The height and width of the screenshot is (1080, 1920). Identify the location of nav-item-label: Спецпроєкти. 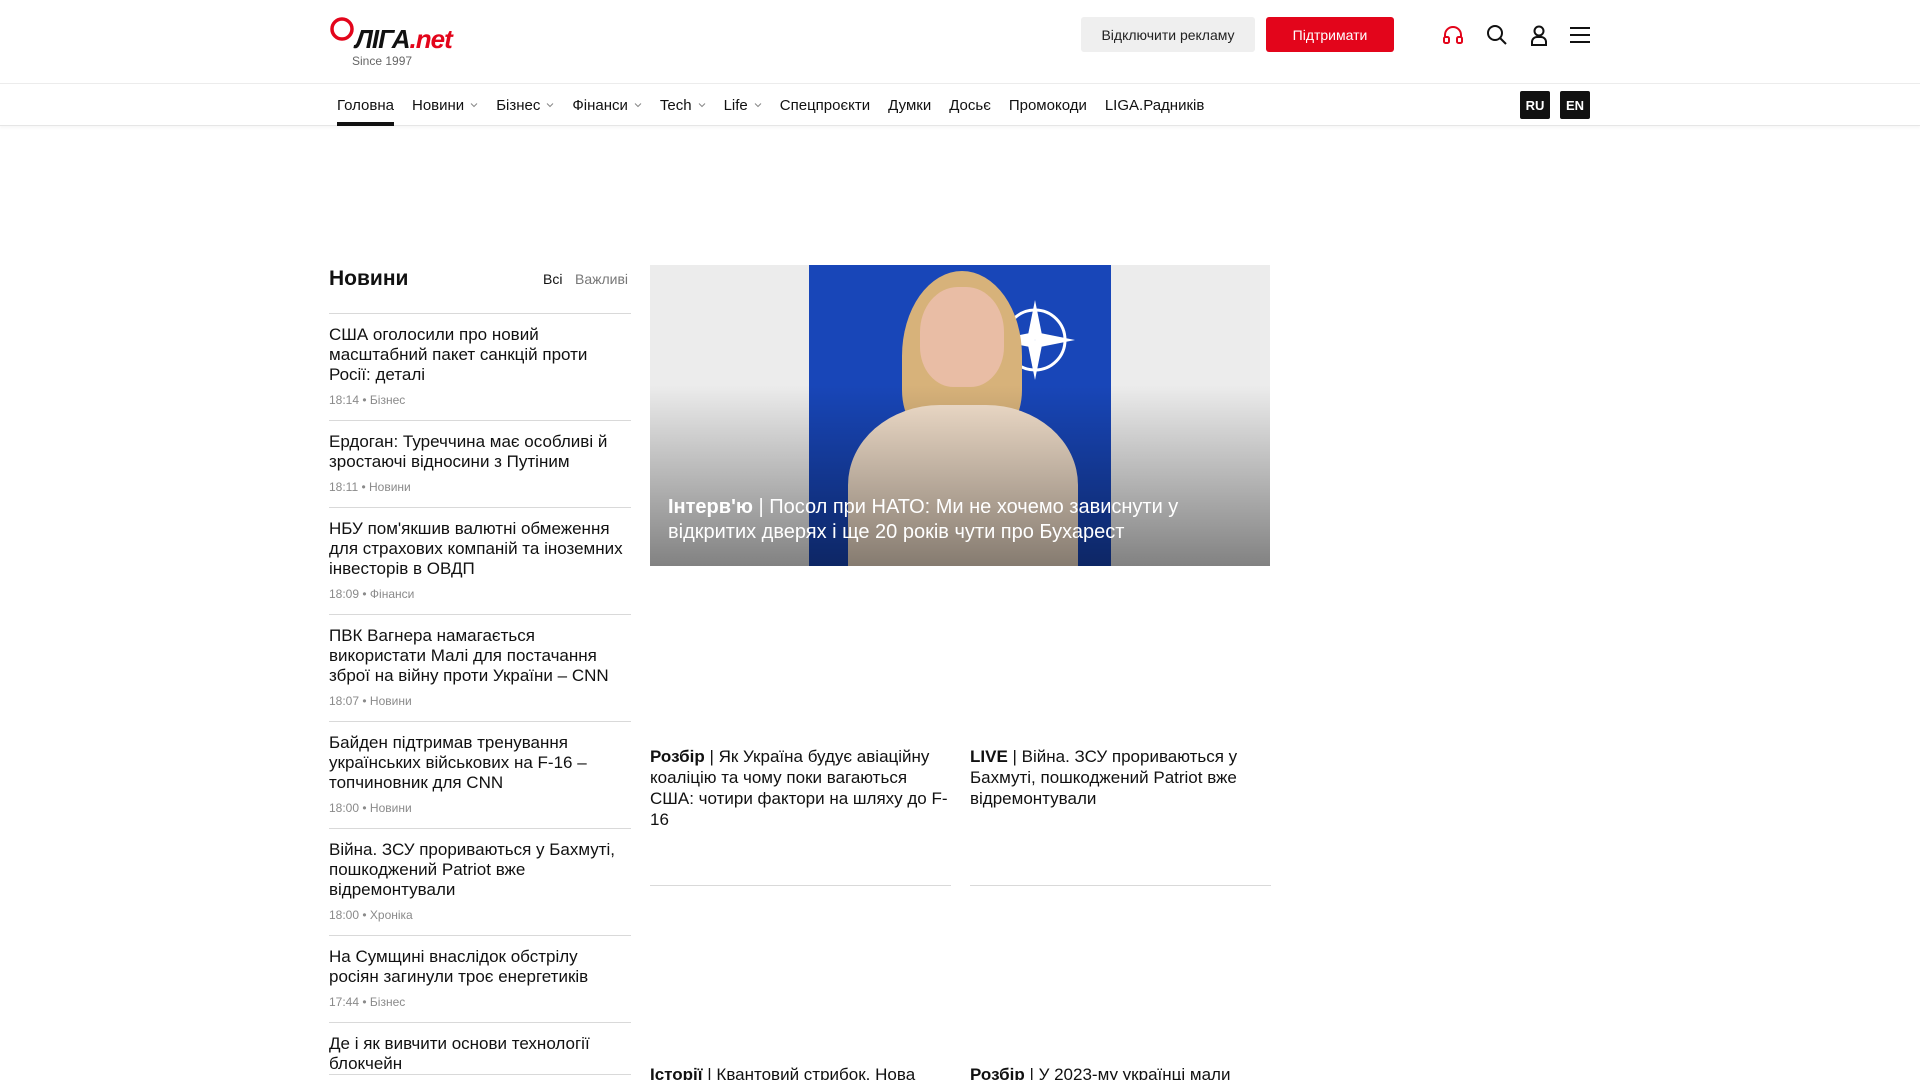
(825, 105).